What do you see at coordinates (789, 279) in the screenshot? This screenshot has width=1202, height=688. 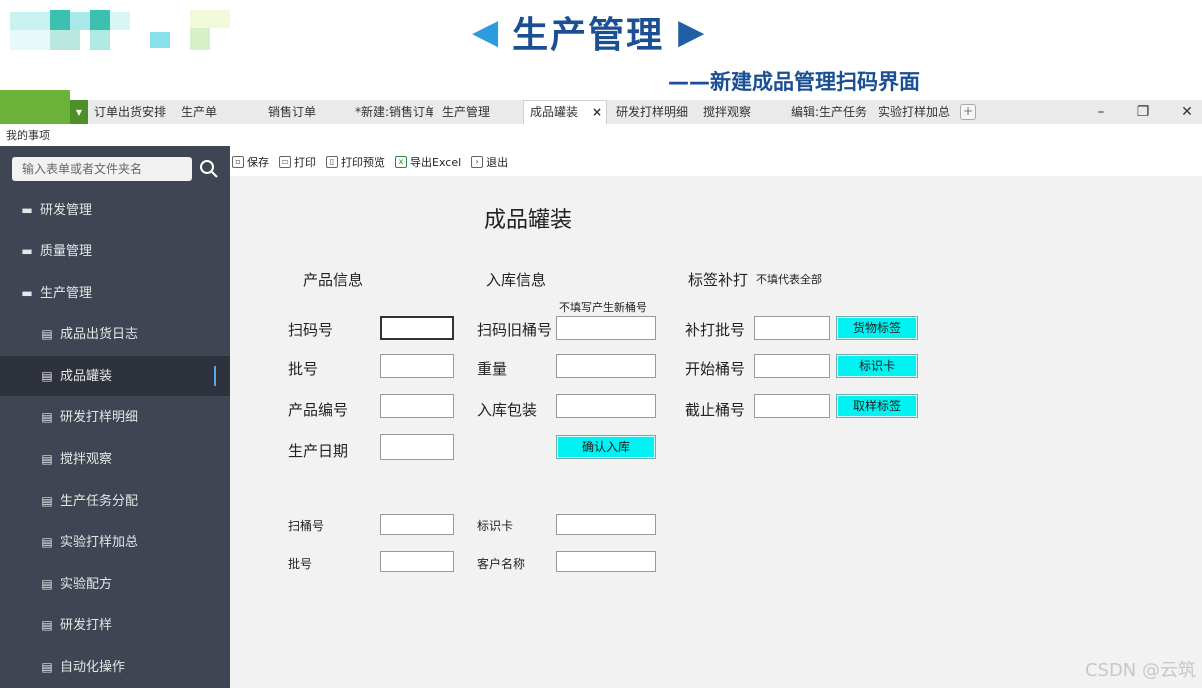 I see `label-reprint-hint: 不填代表全部` at bounding box center [789, 279].